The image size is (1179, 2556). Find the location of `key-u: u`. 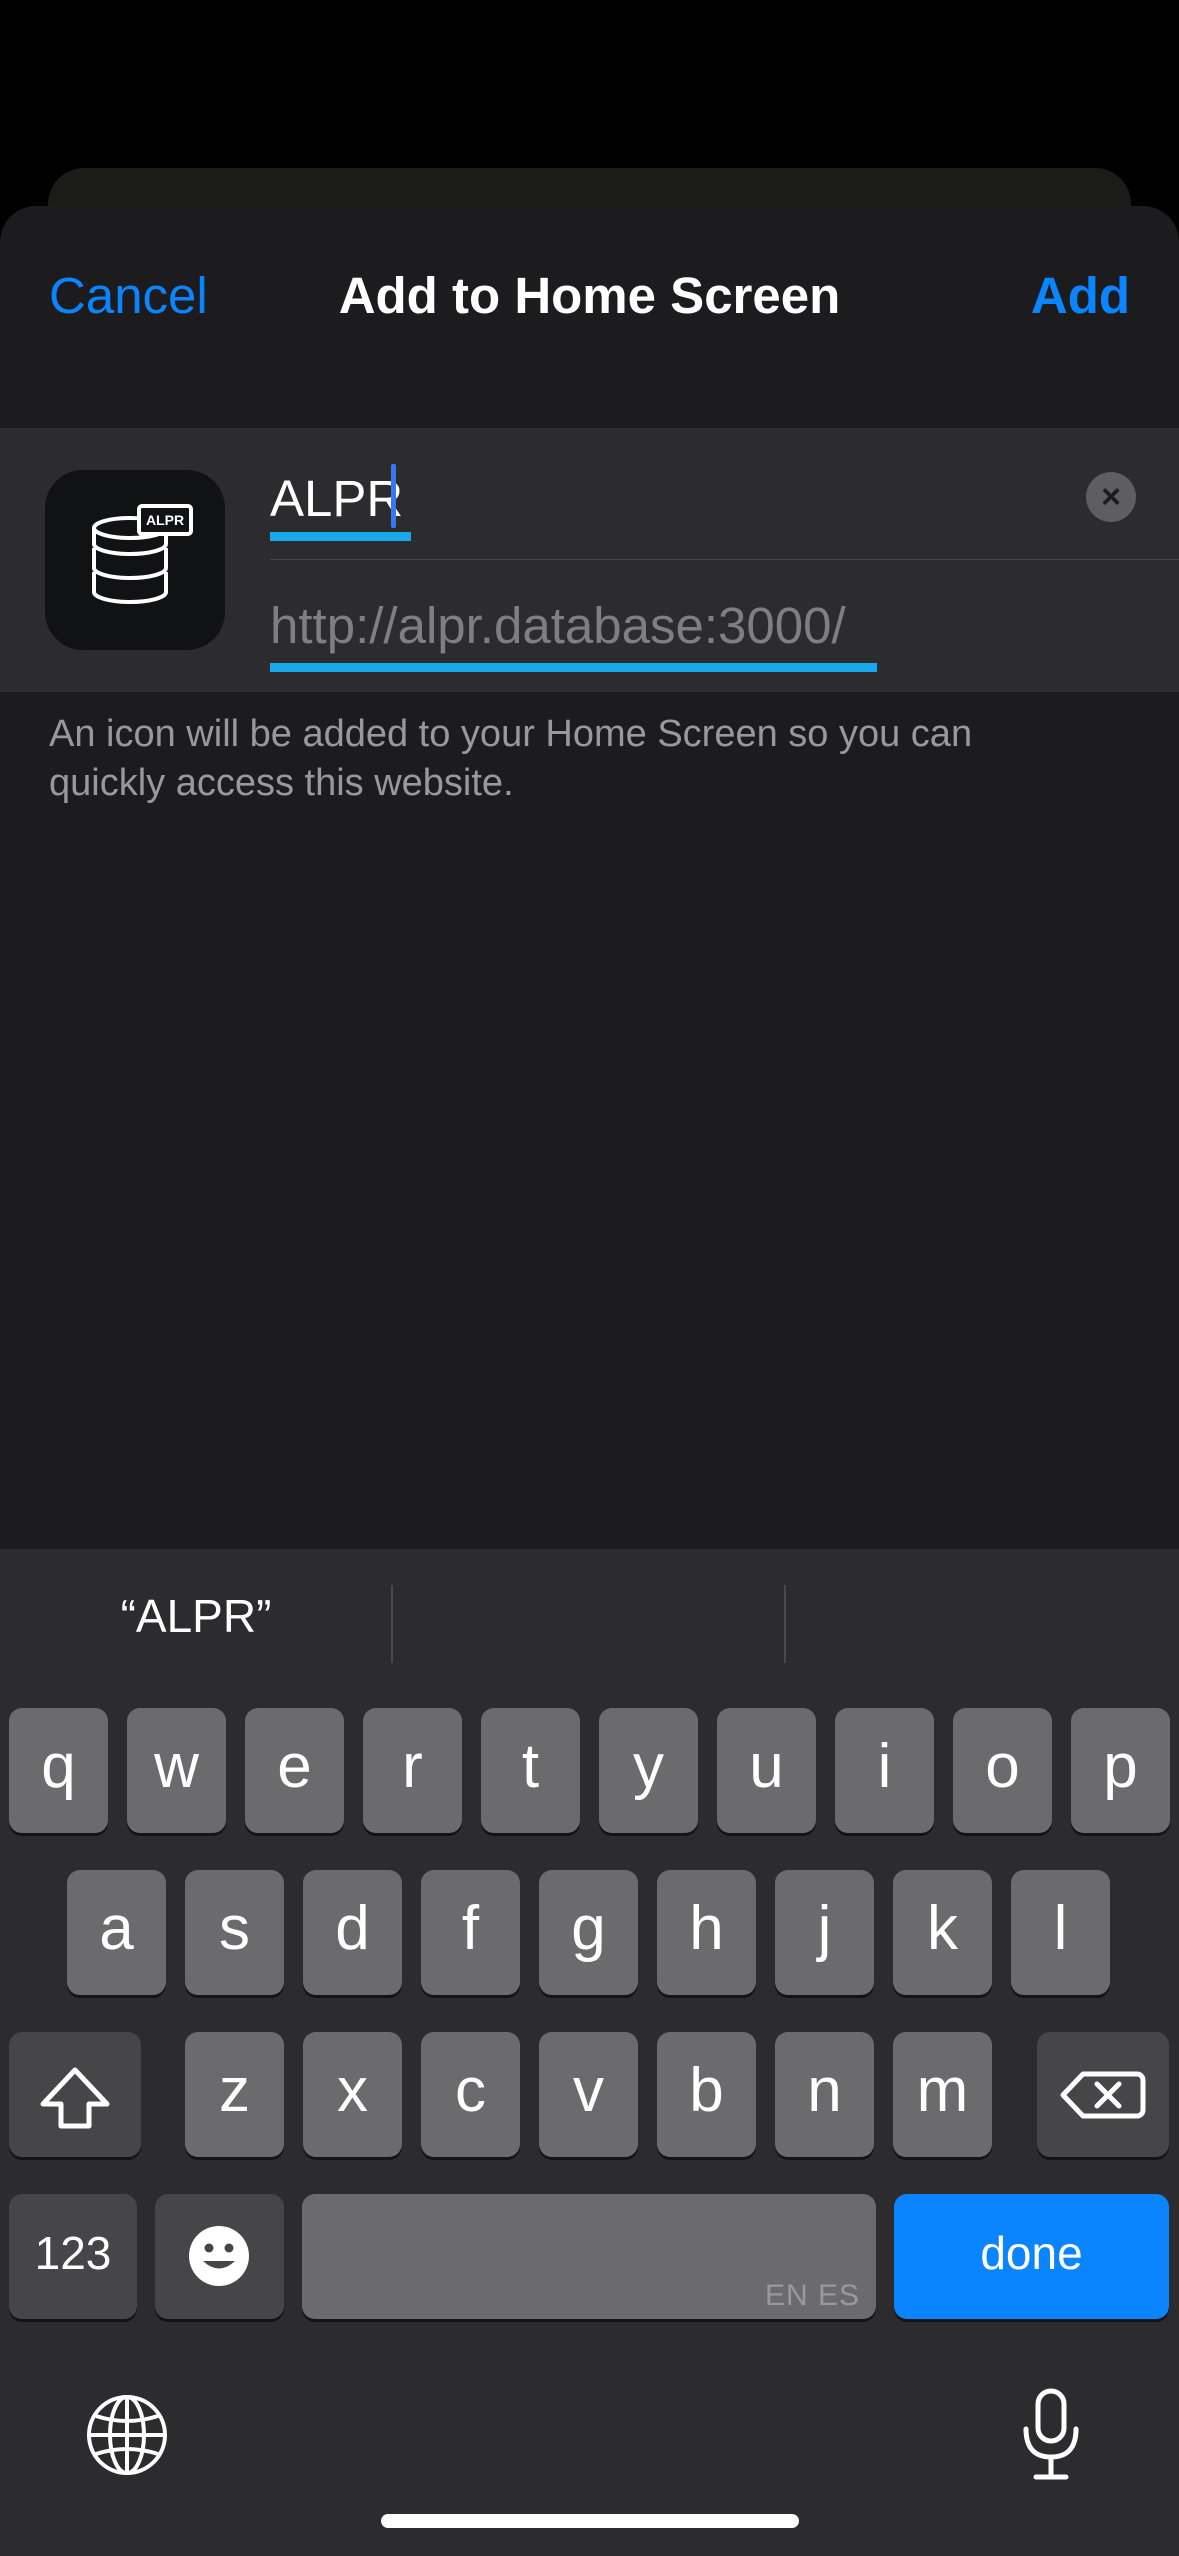

key-u: u is located at coordinates (766, 1770).